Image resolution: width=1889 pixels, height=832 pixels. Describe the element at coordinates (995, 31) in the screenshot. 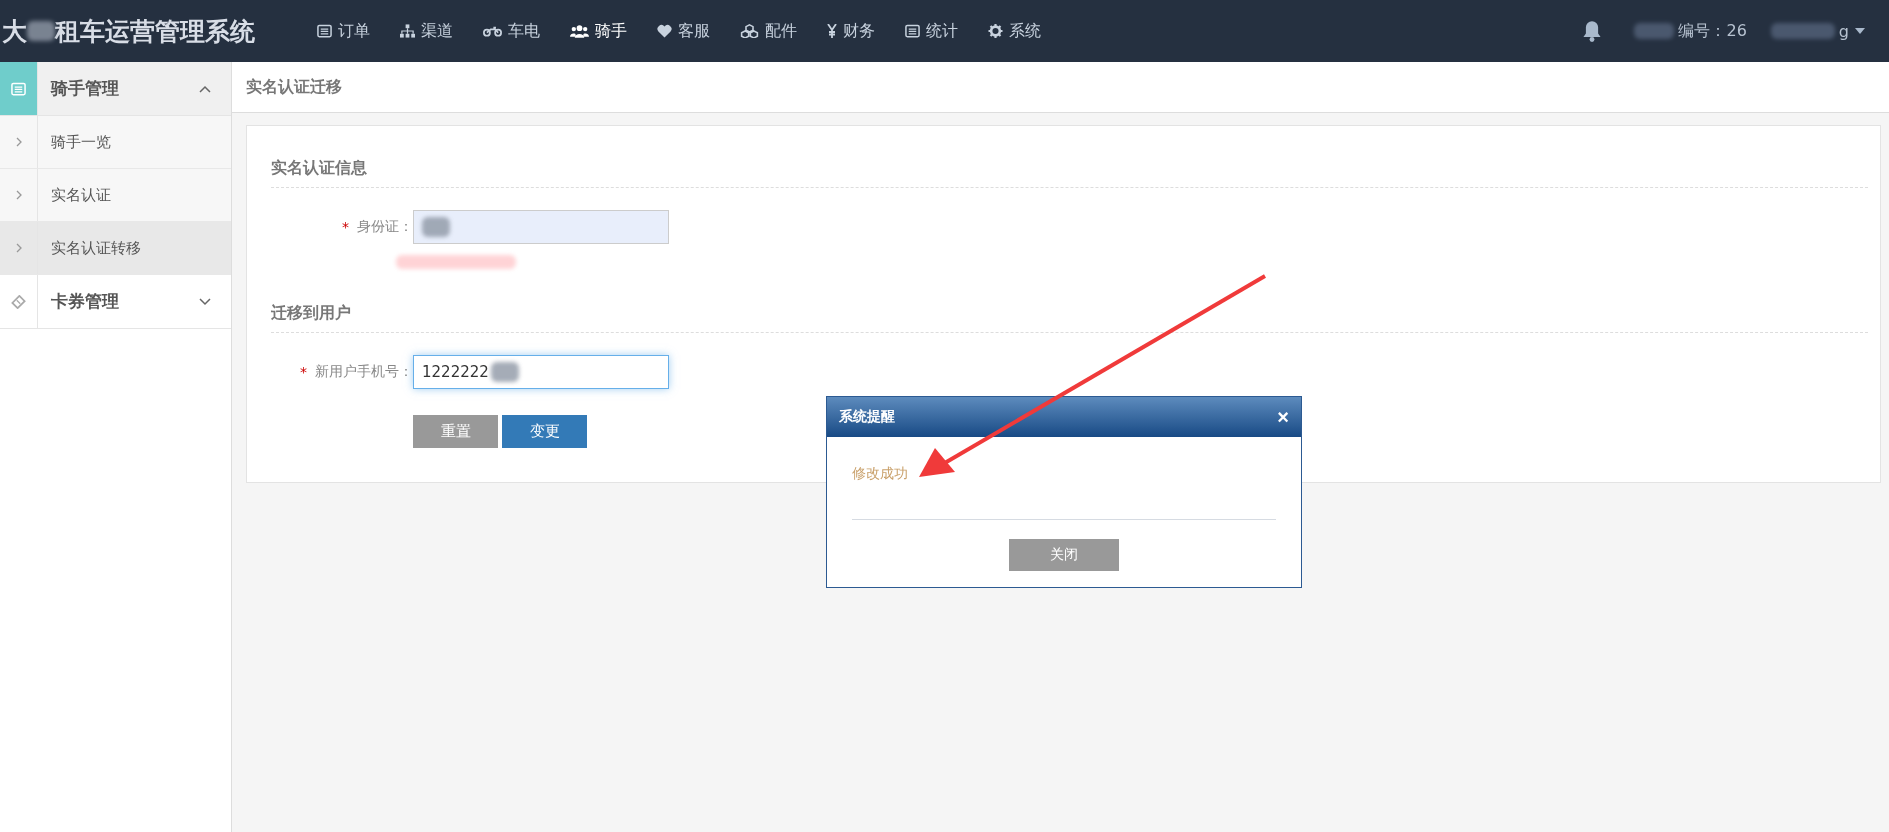

I see `settings-icon` at that location.